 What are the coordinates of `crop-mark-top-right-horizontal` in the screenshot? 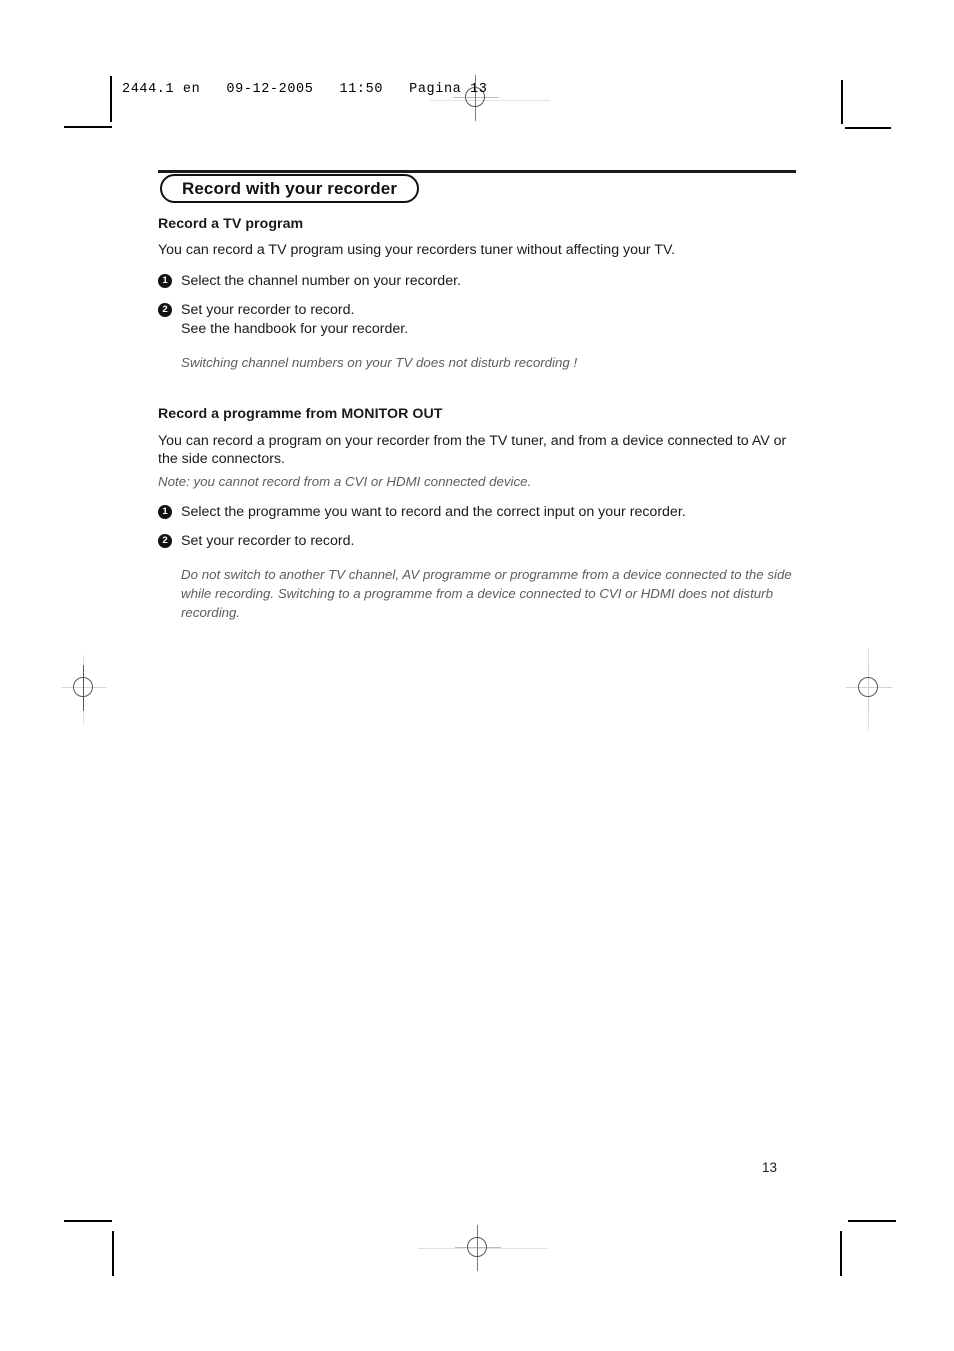 It's located at (868, 128).